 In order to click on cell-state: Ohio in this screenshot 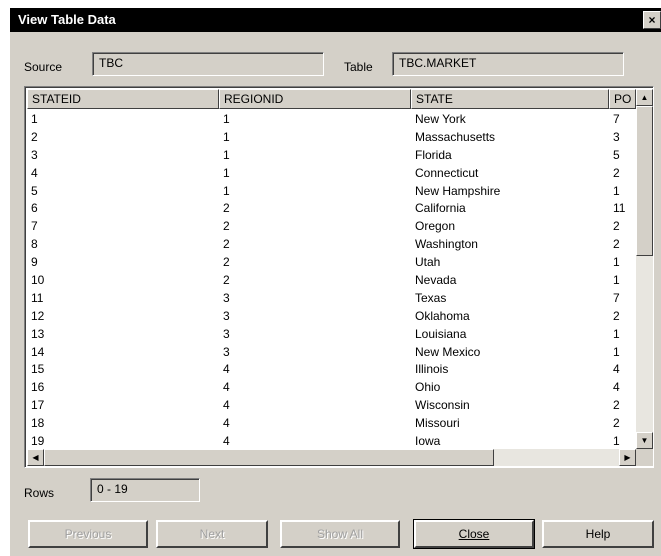, I will do `click(428, 387)`.